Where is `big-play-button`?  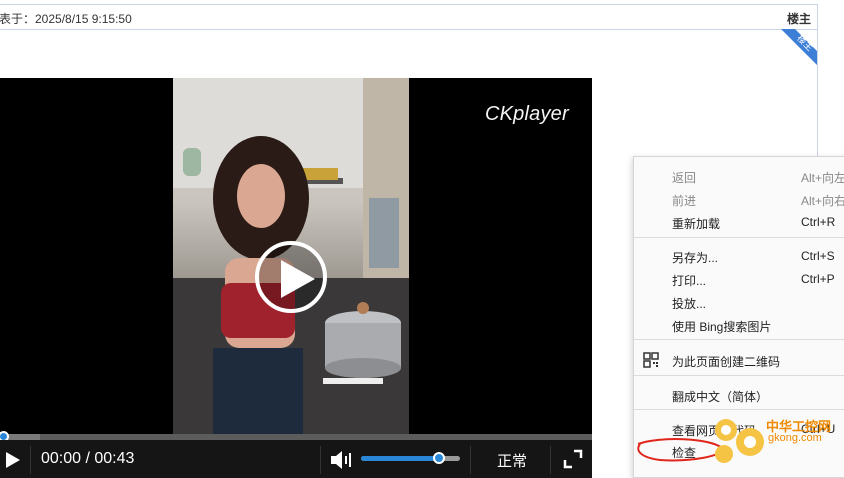 big-play-button is located at coordinates (291, 277).